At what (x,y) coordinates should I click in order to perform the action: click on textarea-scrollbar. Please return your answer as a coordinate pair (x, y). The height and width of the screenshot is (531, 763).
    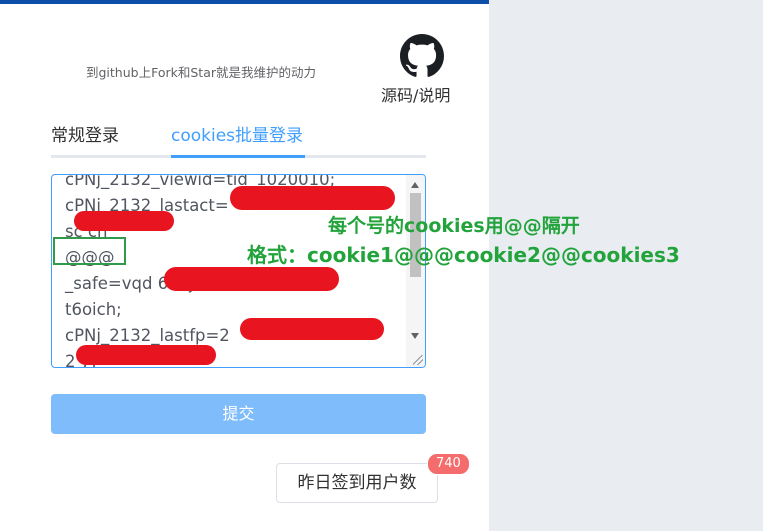
    Looking at the image, I should click on (415, 271).